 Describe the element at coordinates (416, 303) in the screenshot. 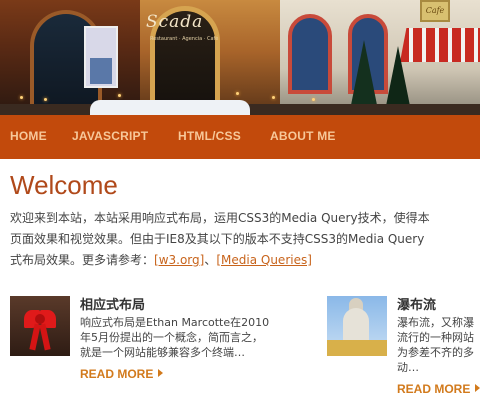

I see `card-title: 瀑布流` at that location.